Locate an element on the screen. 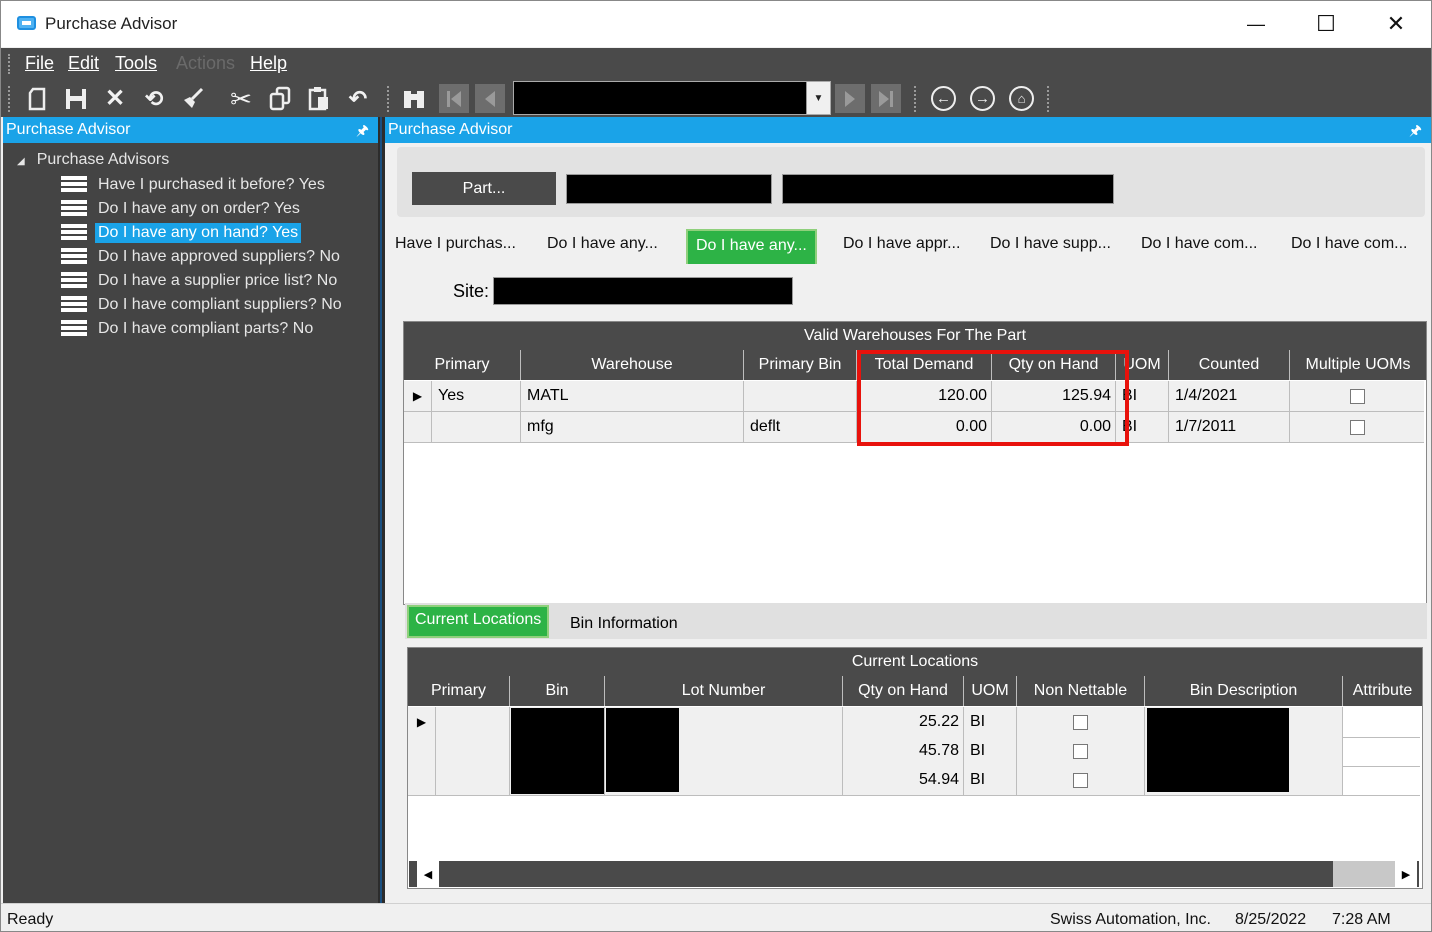  close-button: ✕ is located at coordinates (1396, 24).